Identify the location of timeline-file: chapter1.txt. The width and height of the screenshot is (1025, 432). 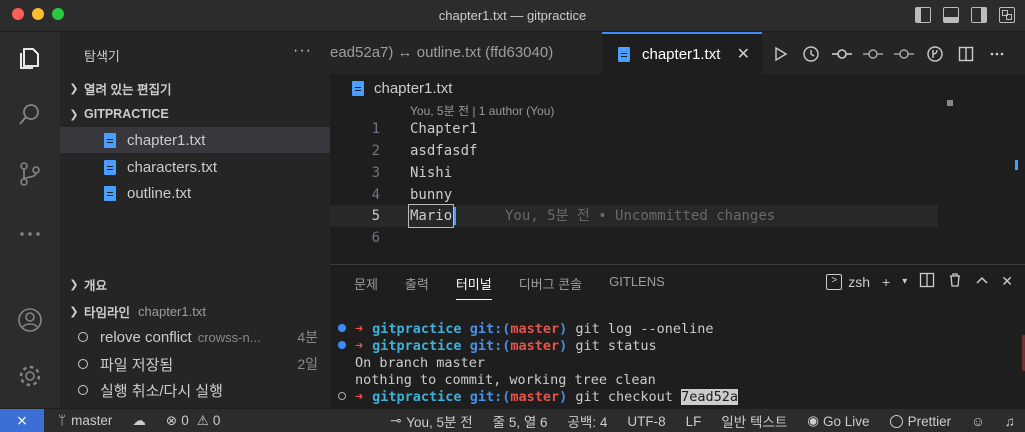
(172, 311).